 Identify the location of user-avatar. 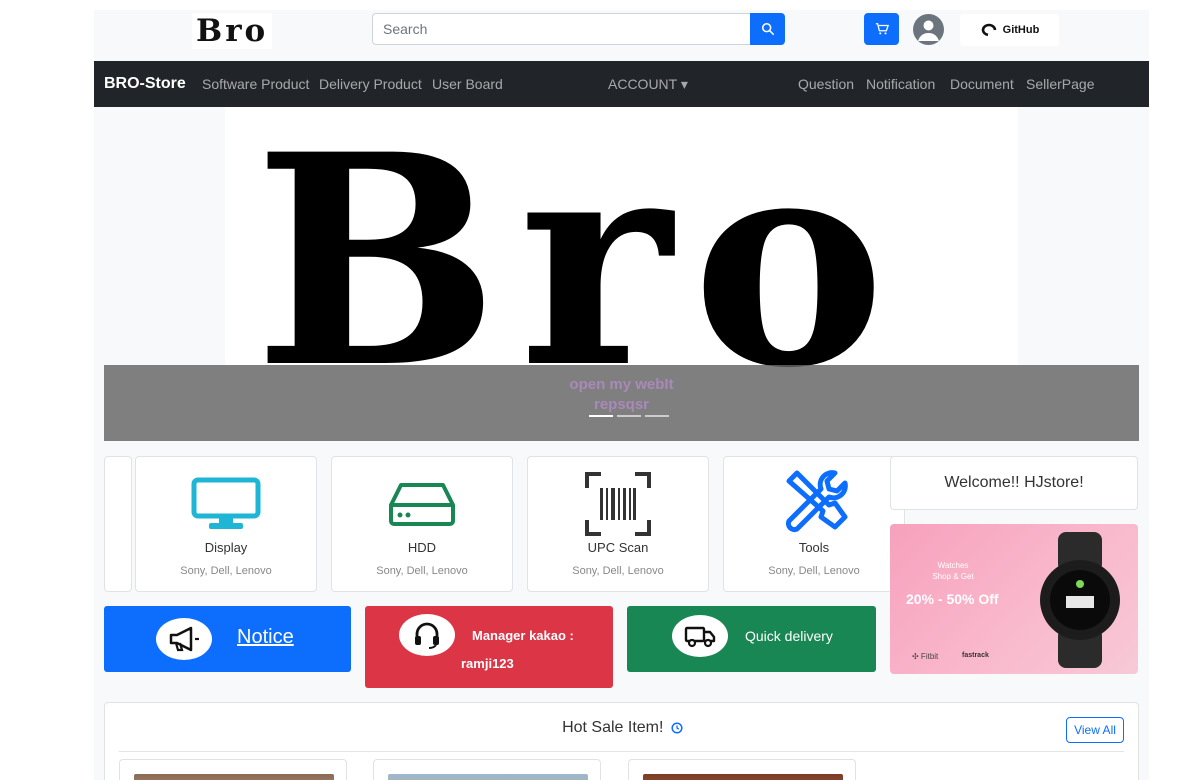
(928, 29).